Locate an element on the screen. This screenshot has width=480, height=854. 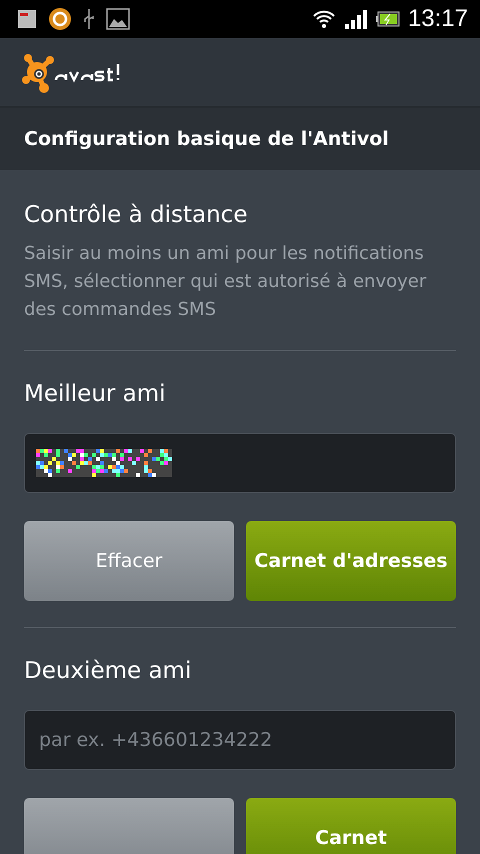
friend-label: Meilleur ami is located at coordinates (95, 394).